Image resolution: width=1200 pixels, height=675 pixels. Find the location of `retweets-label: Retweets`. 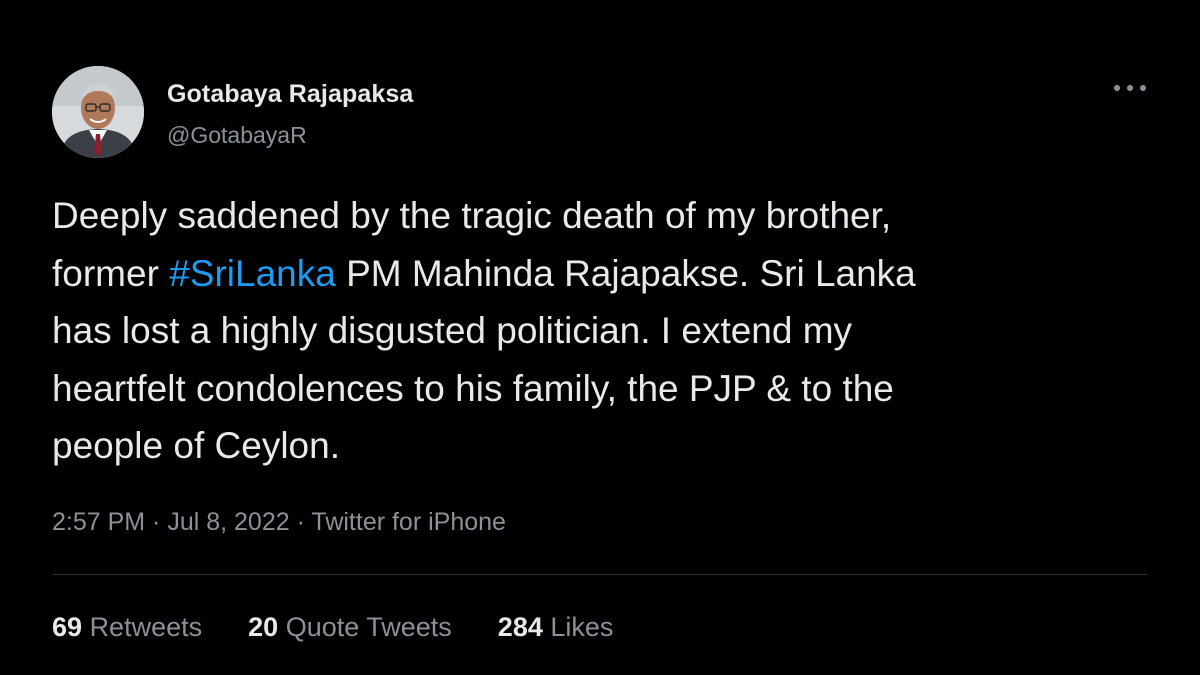

retweets-label: Retweets is located at coordinates (146, 627).